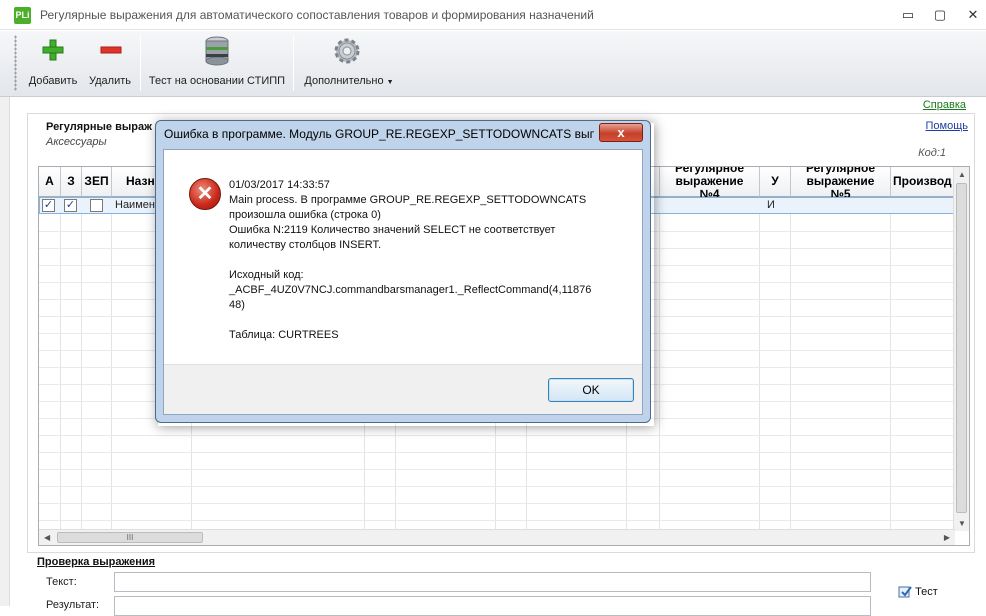 This screenshot has width=986, height=616. Describe the element at coordinates (217, 51) in the screenshot. I see `database-icon` at that location.